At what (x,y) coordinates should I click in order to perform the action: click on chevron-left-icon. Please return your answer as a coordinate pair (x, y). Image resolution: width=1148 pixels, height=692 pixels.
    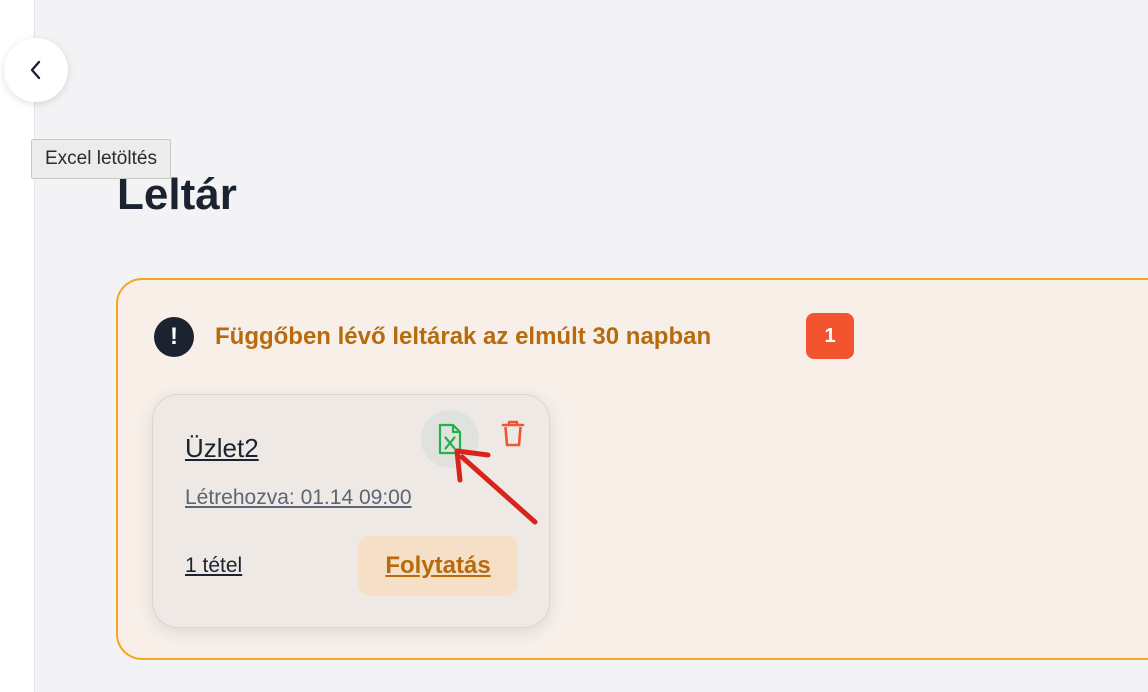
    Looking at the image, I should click on (35, 70).